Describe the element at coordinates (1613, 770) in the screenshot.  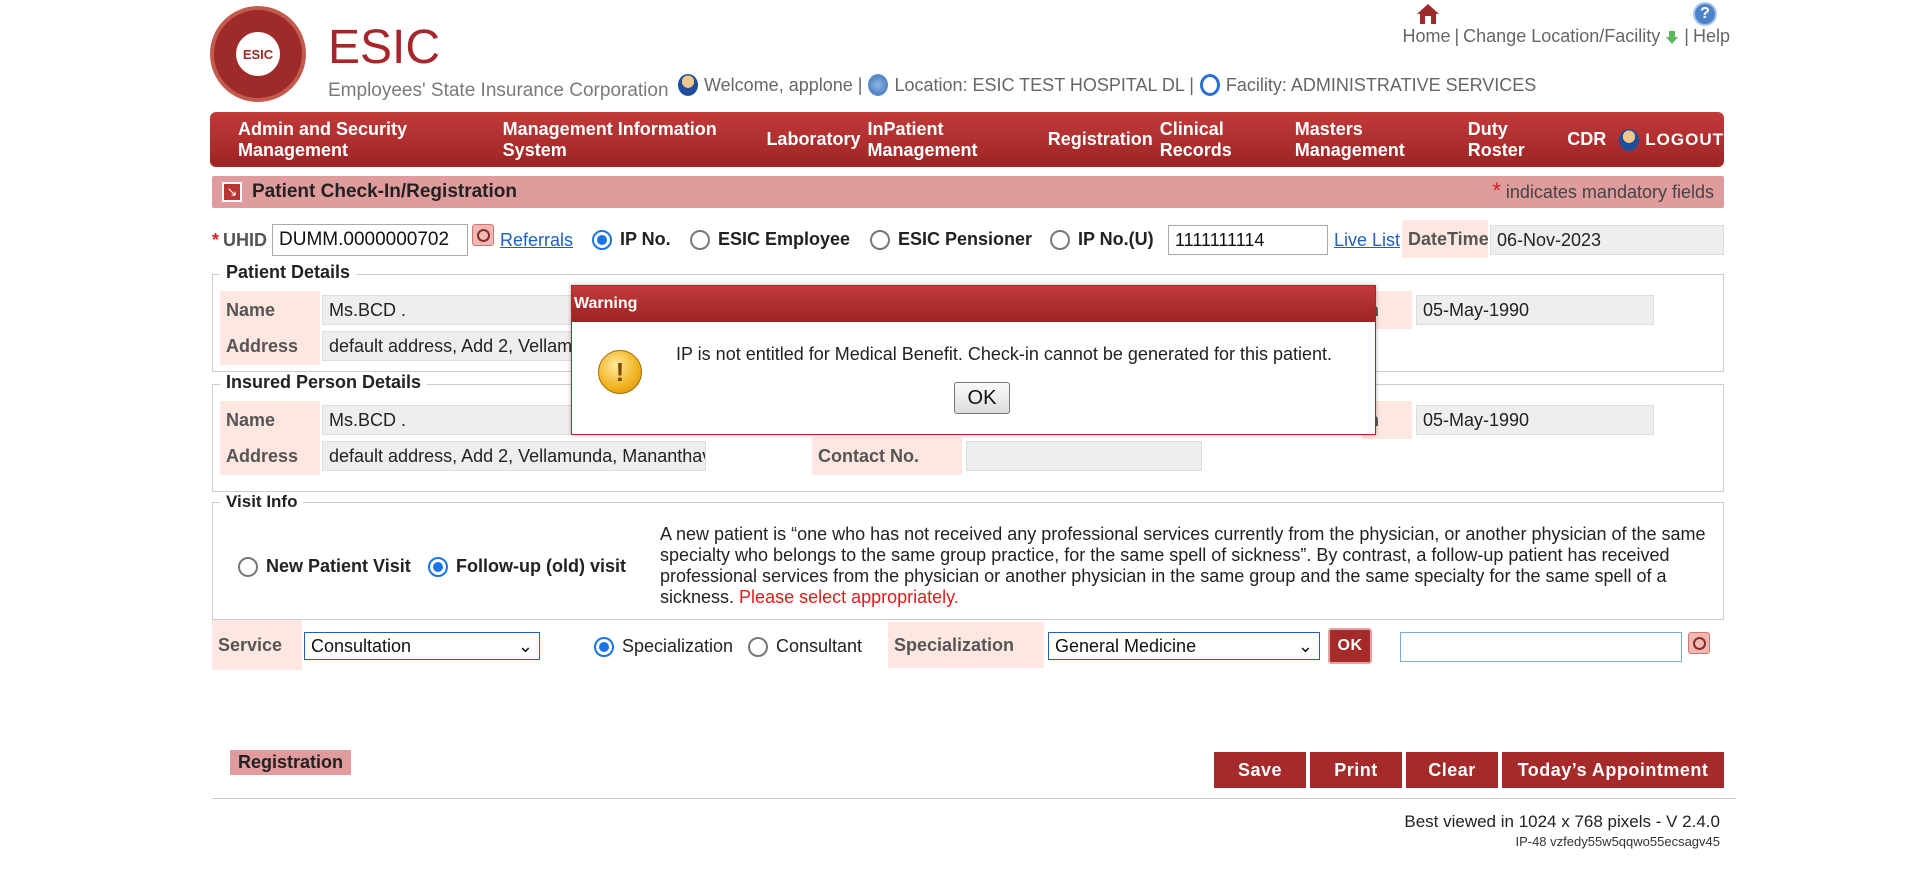
I see `todays-appointment-button: Today’s Appointment` at that location.